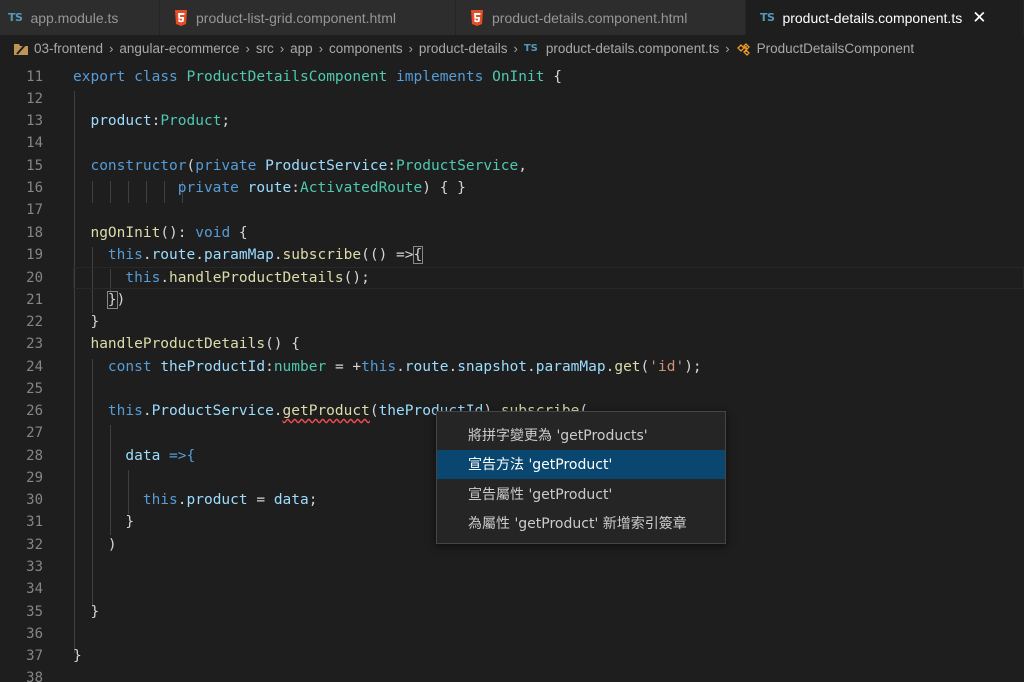 The width and height of the screenshot is (1024, 682). I want to click on code-text: data =>{, so click(160, 456).